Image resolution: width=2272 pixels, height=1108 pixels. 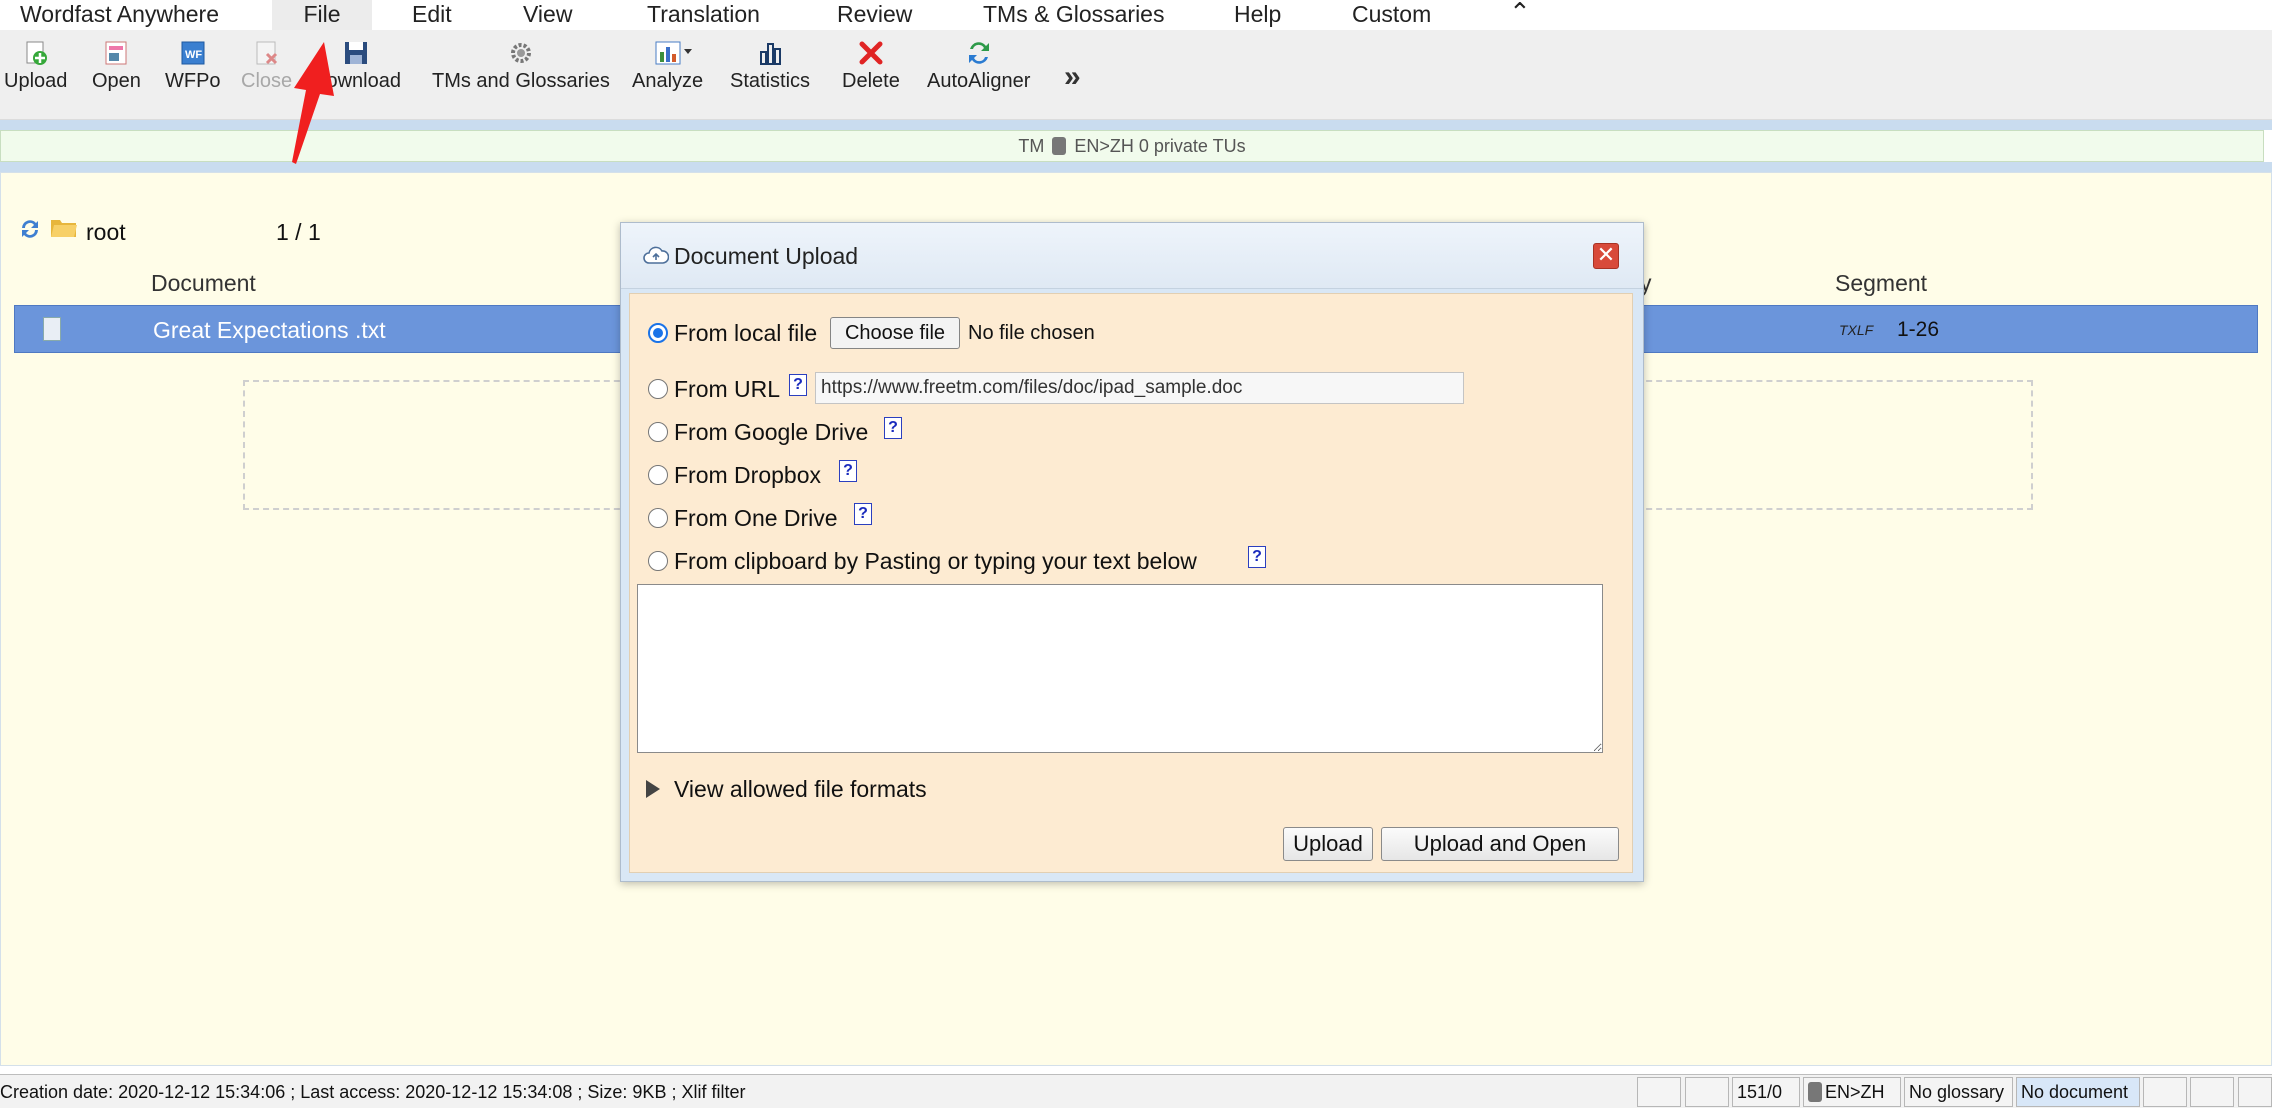 I want to click on radio-url, so click(x=658, y=389).